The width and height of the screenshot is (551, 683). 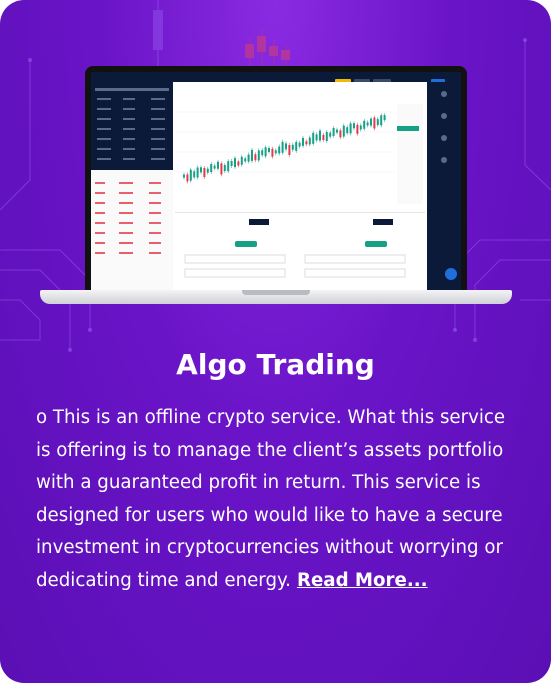 I want to click on card-title: Algo Trading, so click(x=275, y=364).